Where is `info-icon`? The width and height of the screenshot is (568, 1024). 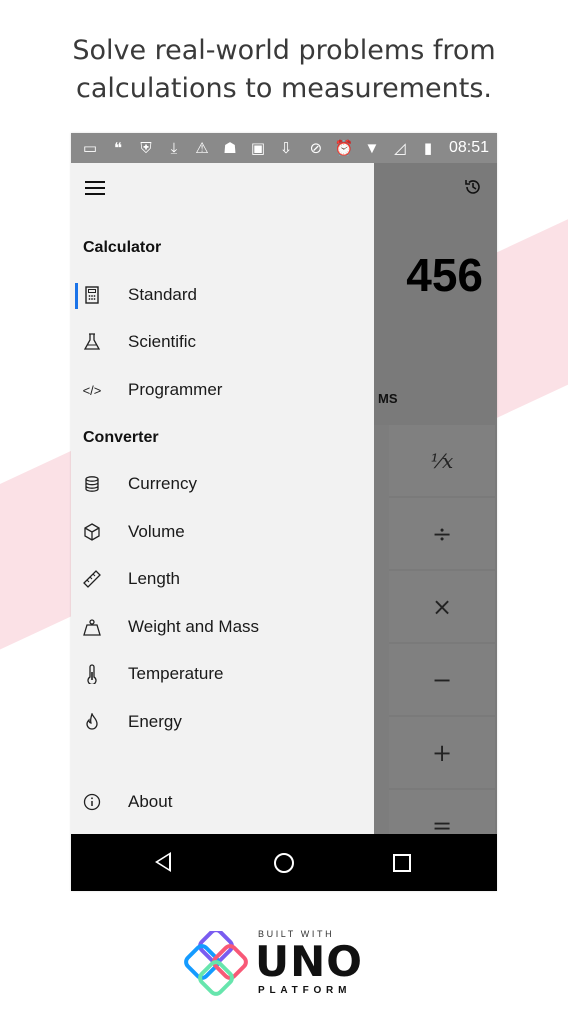 info-icon is located at coordinates (92, 802).